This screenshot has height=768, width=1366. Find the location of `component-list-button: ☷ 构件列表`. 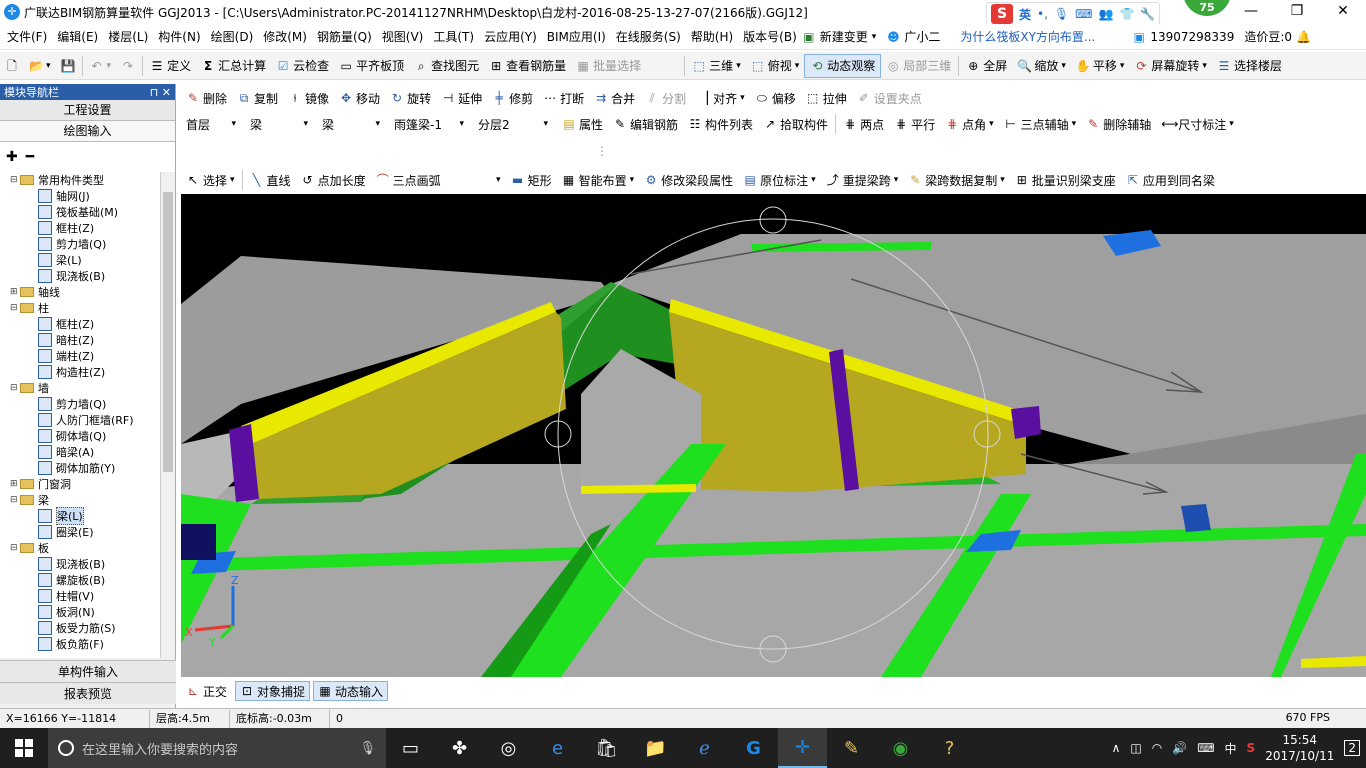

component-list-button: ☷ 构件列表 is located at coordinates (720, 124).